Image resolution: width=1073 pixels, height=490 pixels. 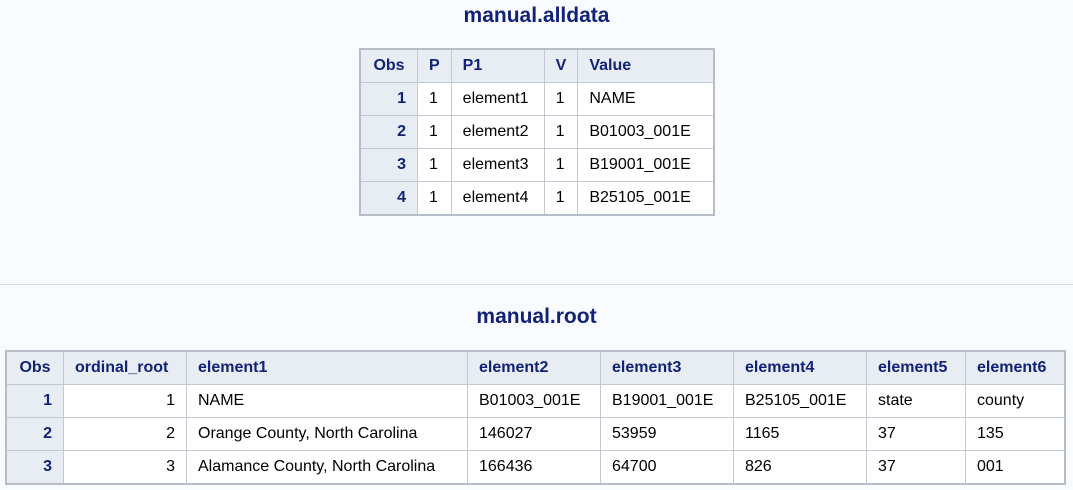 I want to click on obs-cell: 4, so click(x=388, y=198).